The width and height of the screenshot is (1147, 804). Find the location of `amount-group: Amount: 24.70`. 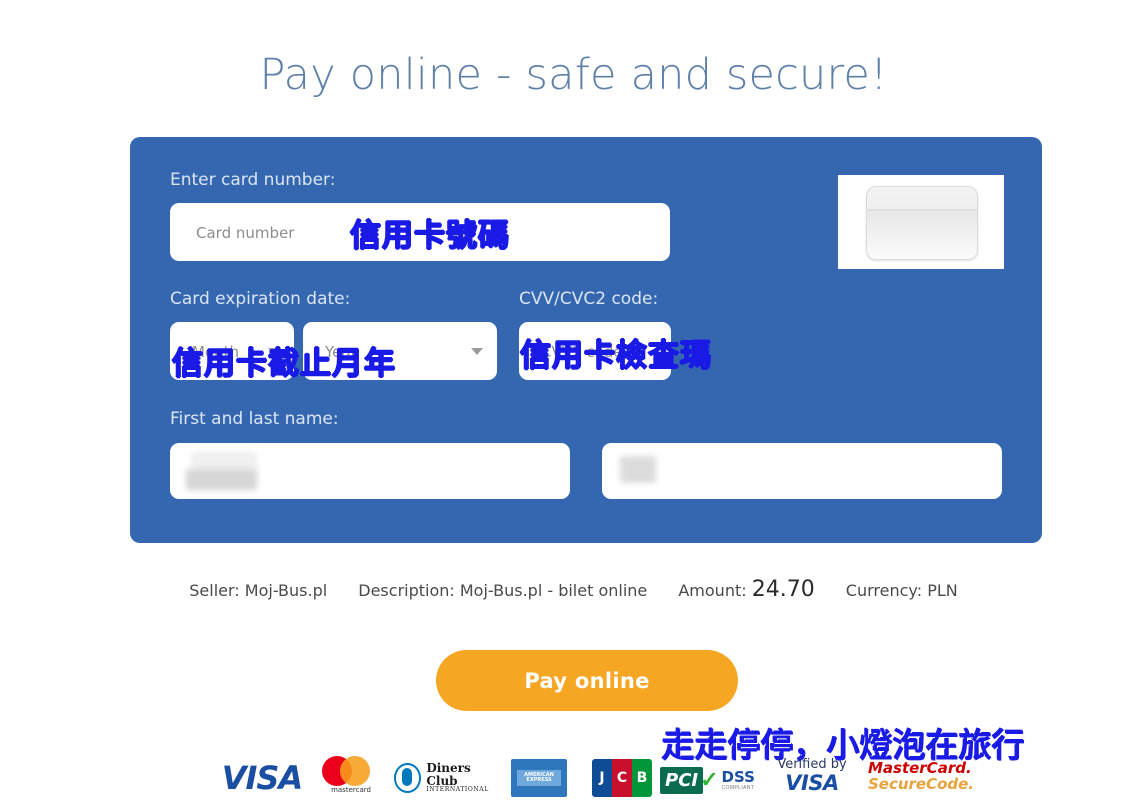

amount-group: Amount: 24.70 is located at coordinates (748, 589).